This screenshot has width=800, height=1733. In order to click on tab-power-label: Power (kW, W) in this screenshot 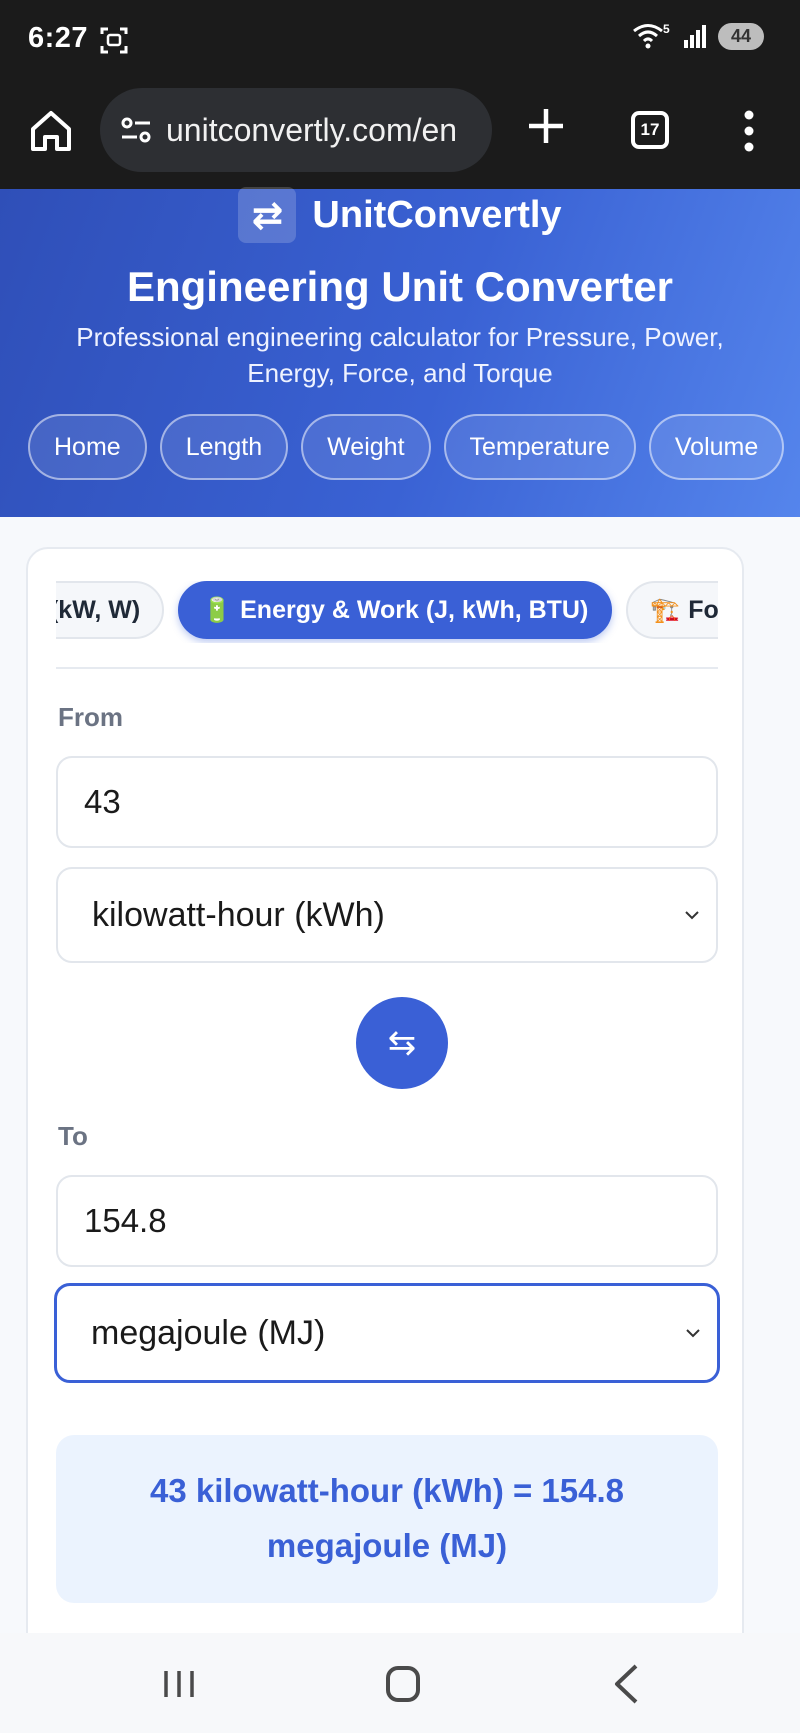, I will do `click(98, 609)`.